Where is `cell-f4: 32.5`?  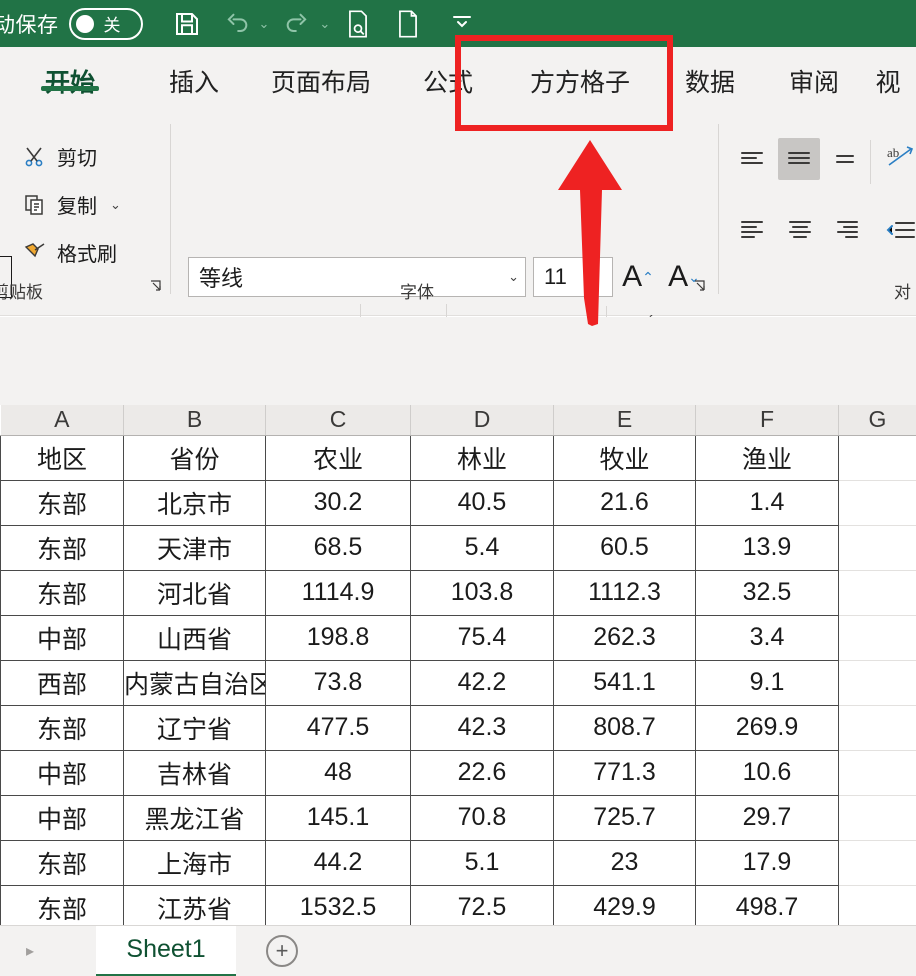
cell-f4: 32.5 is located at coordinates (767, 592).